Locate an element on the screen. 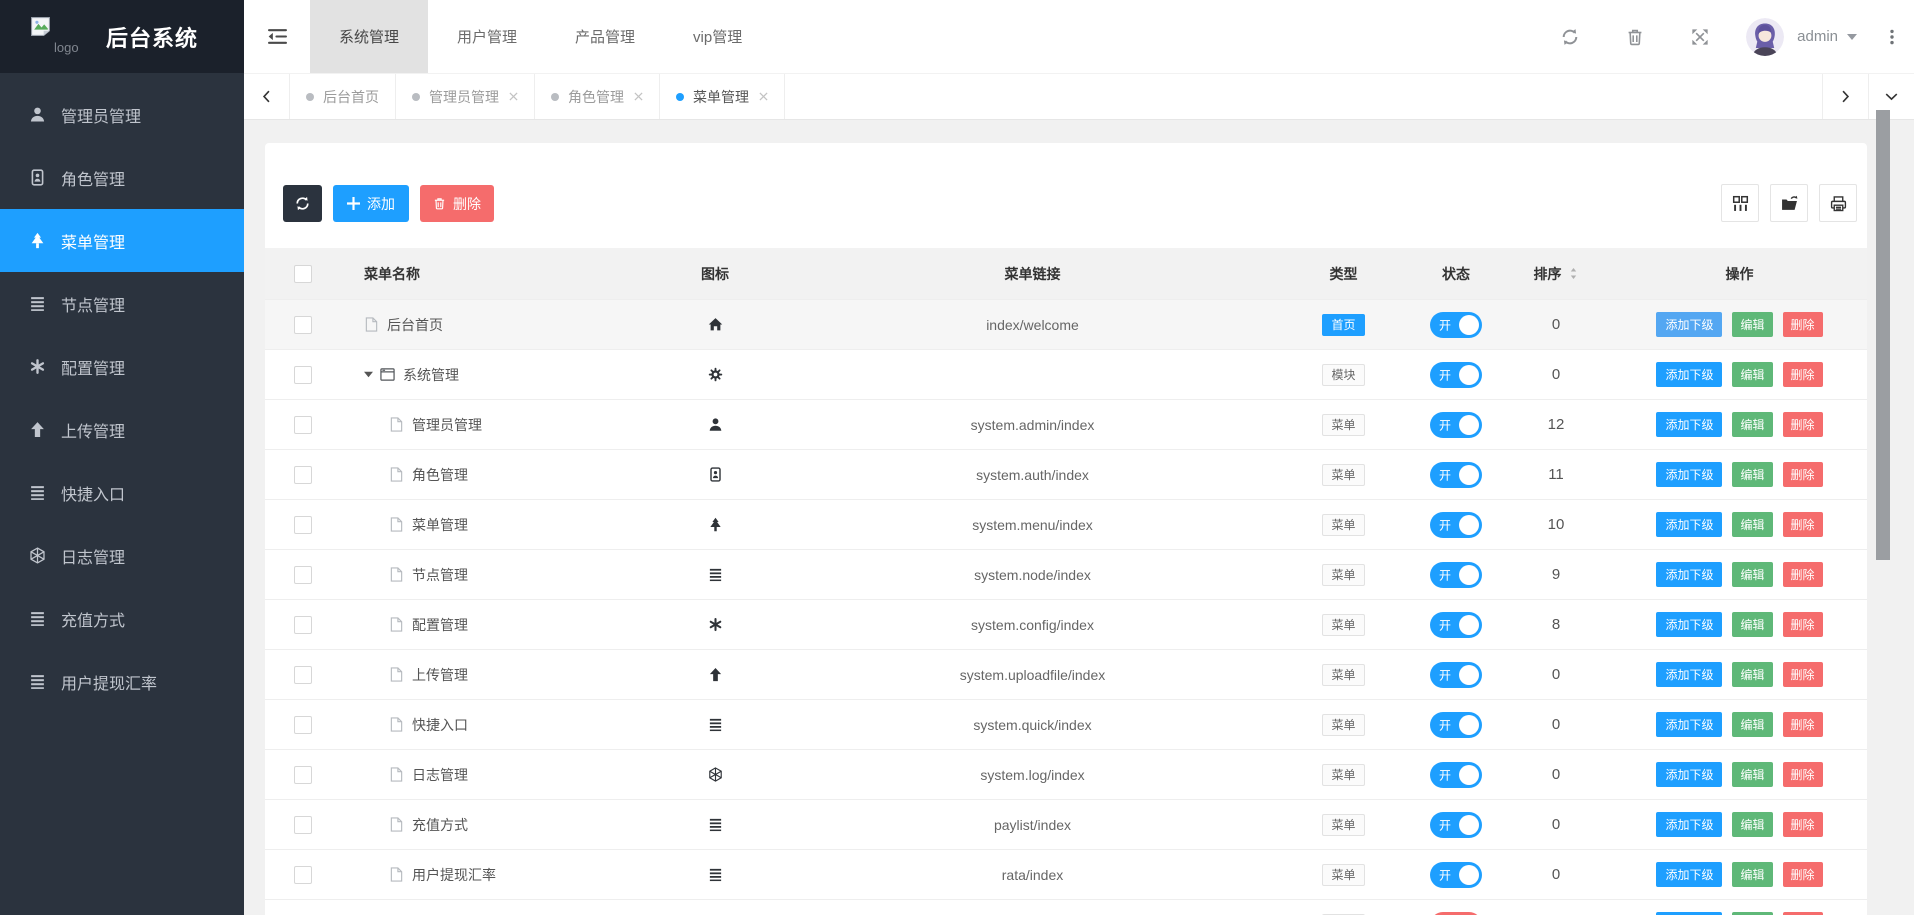 This screenshot has height=915, width=1914. tabs-scroll-right-icon is located at coordinates (1845, 96).